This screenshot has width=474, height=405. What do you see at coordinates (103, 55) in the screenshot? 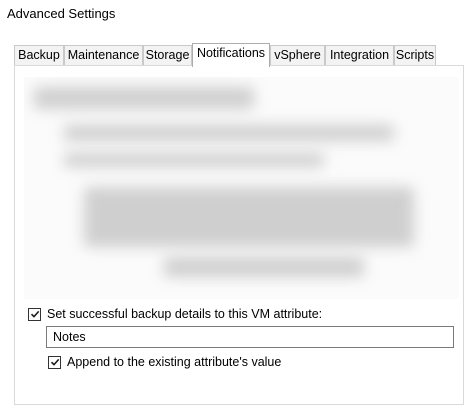
I see `tab-maintenance: Maintenance` at bounding box center [103, 55].